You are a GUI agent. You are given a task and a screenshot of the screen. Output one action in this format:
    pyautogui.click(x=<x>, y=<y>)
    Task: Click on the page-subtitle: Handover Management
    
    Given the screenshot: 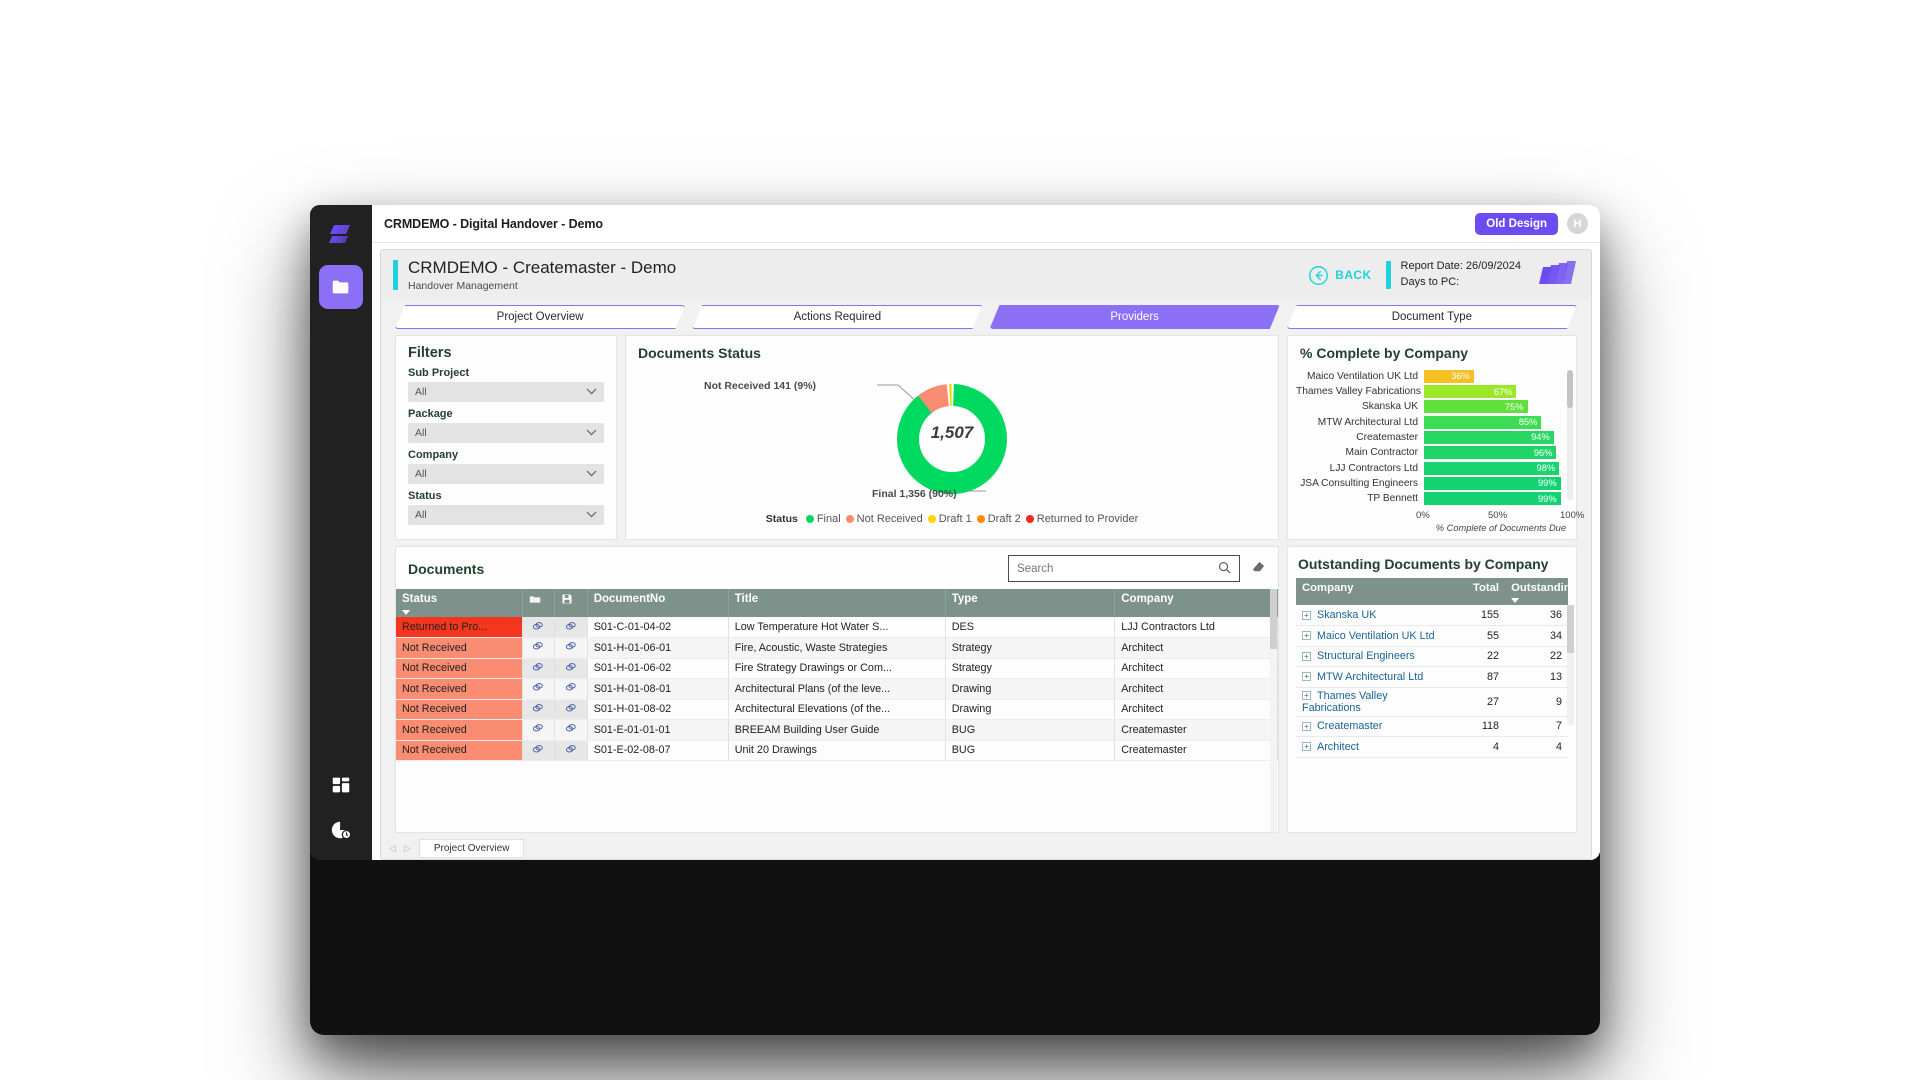 What is the action you would take?
    pyautogui.click(x=463, y=285)
    